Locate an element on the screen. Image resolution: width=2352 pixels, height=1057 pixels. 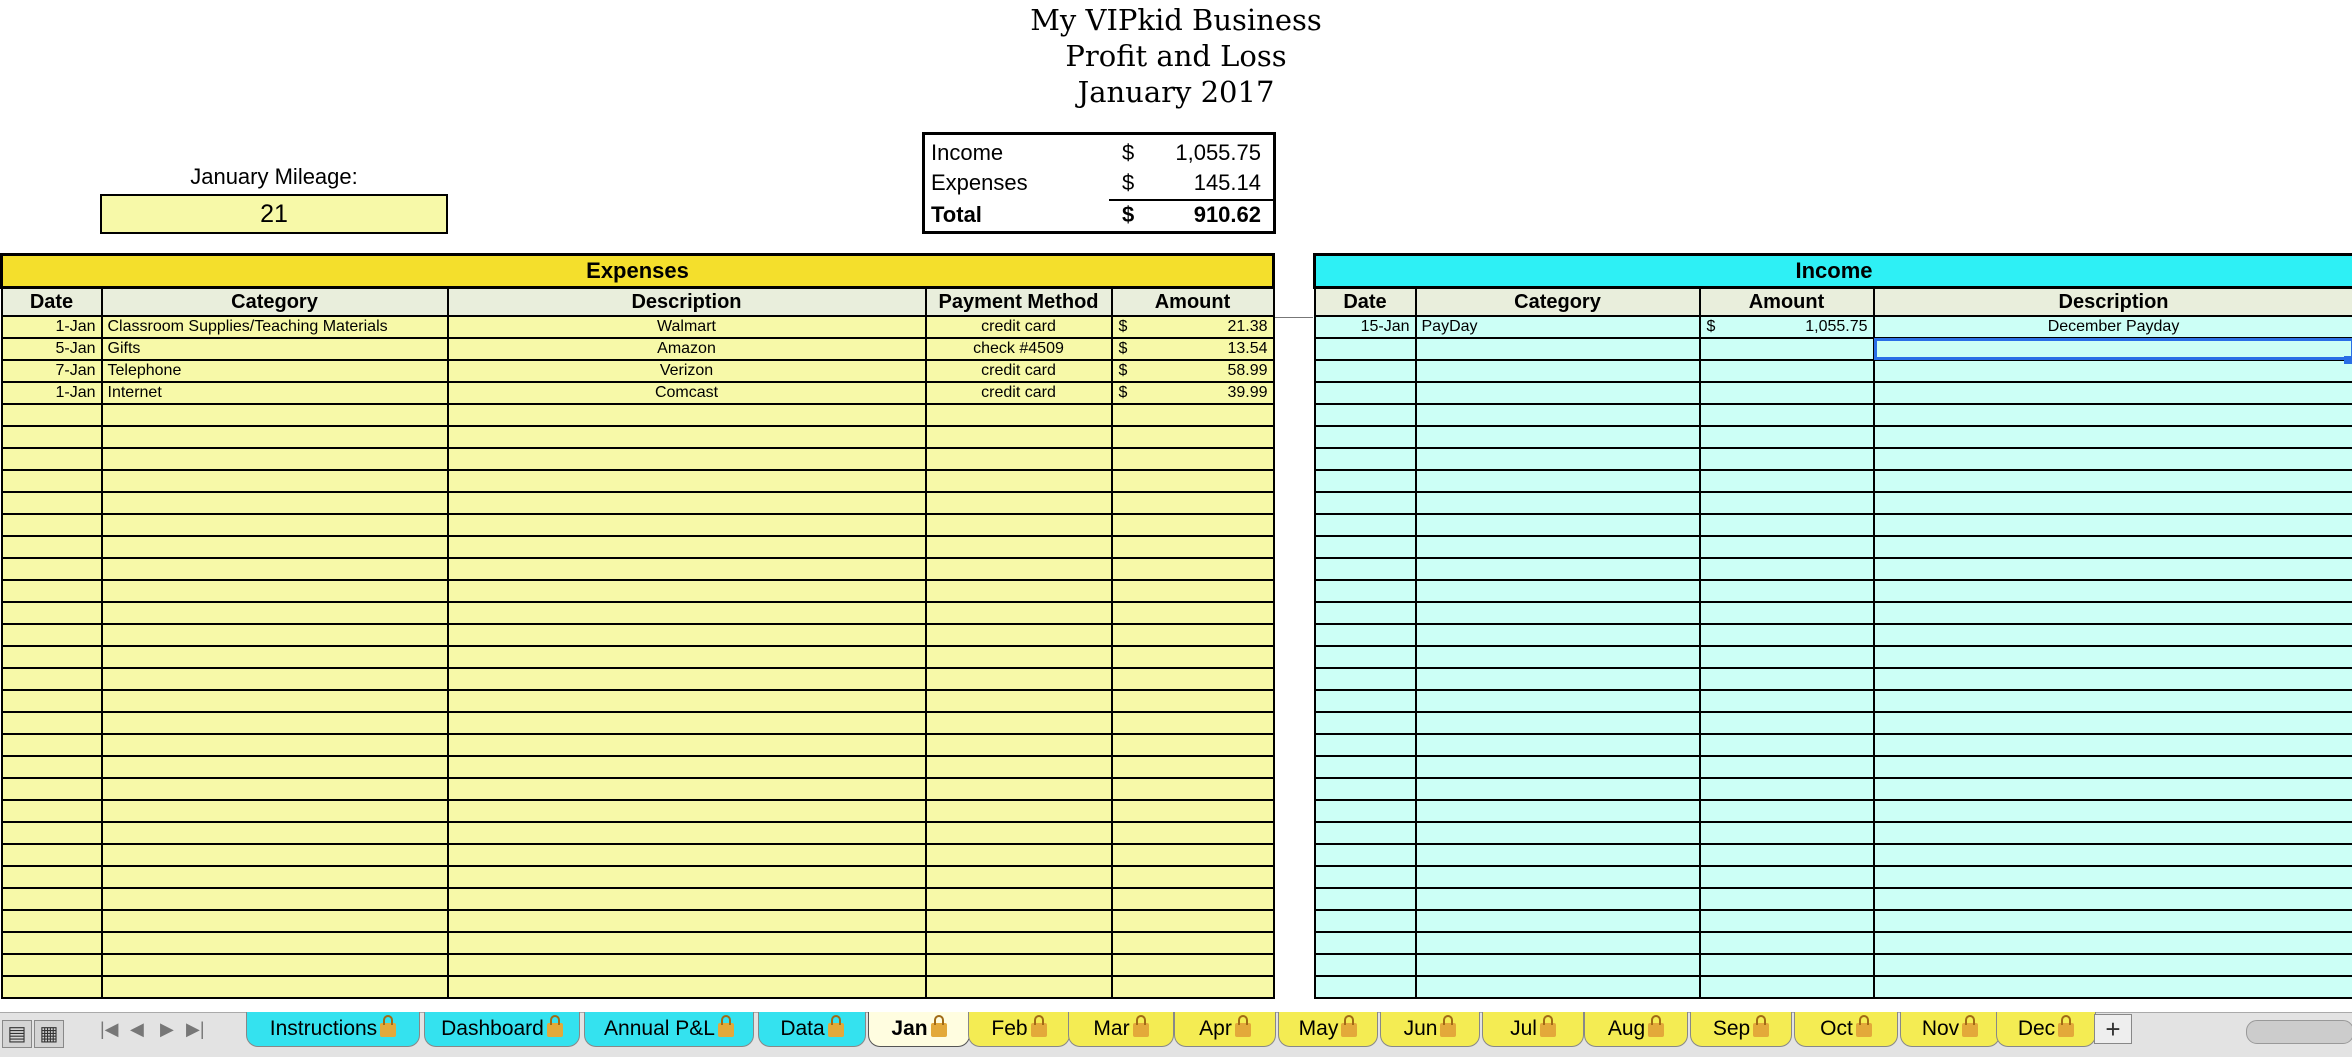
expense-description-cell: Comcast is located at coordinates (687, 393).